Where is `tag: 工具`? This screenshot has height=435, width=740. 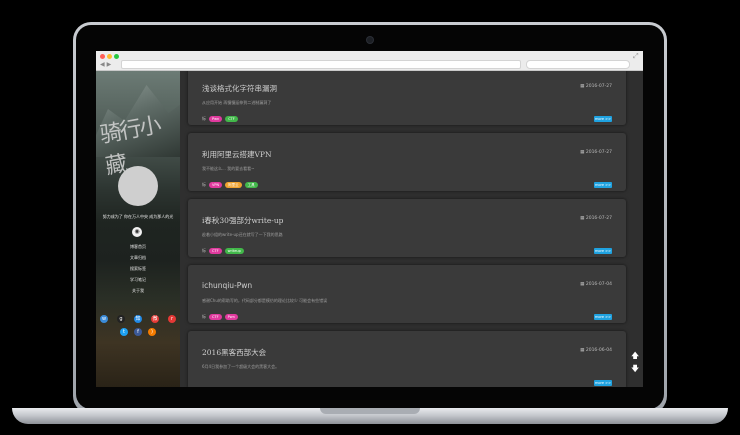
tag: 工具 is located at coordinates (251, 185).